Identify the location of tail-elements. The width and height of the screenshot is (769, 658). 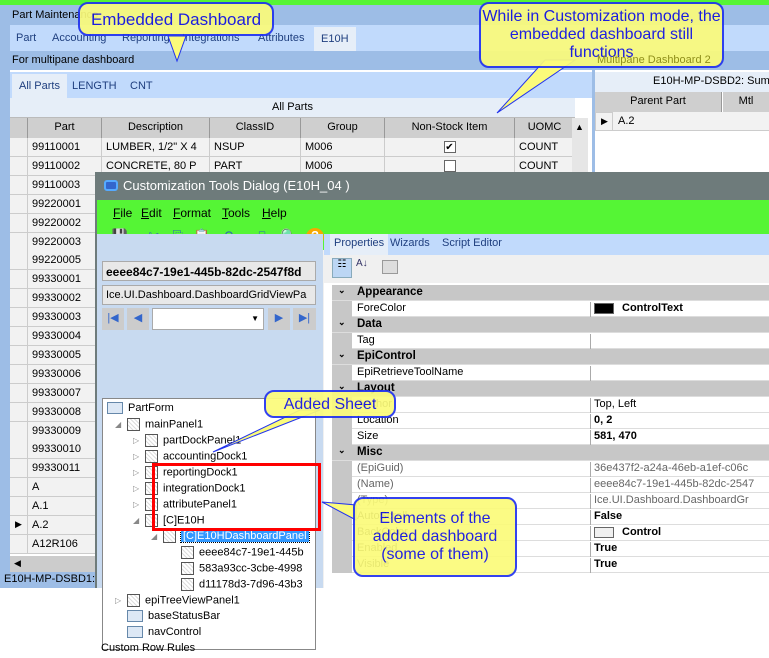
(339, 511).